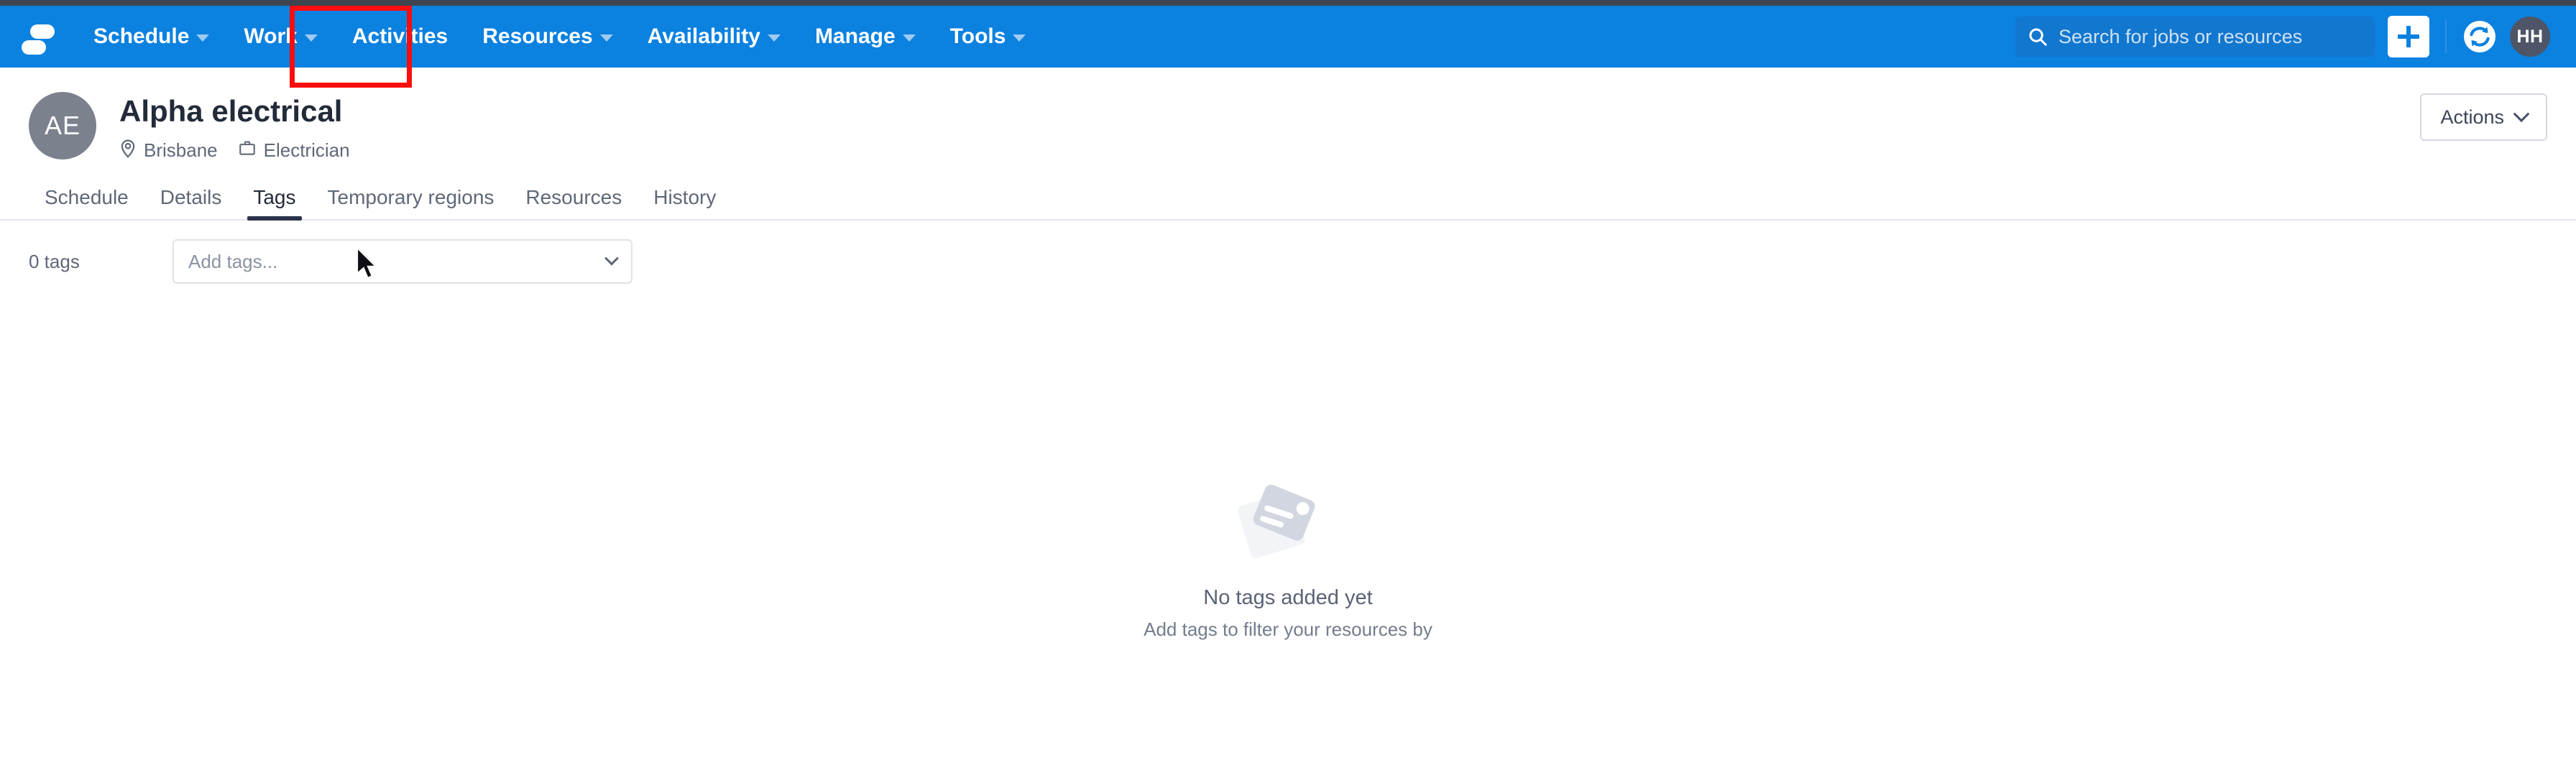 The height and width of the screenshot is (783, 2576). Describe the element at coordinates (1288, 597) in the screenshot. I see `empty-state-title: No tags added yet` at that location.